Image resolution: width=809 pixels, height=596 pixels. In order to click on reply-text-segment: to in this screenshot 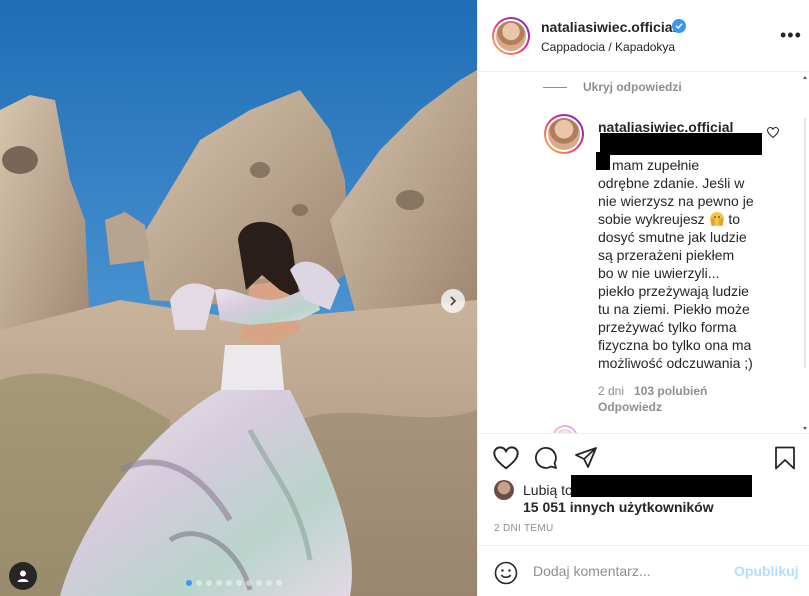, I will do `click(734, 219)`.